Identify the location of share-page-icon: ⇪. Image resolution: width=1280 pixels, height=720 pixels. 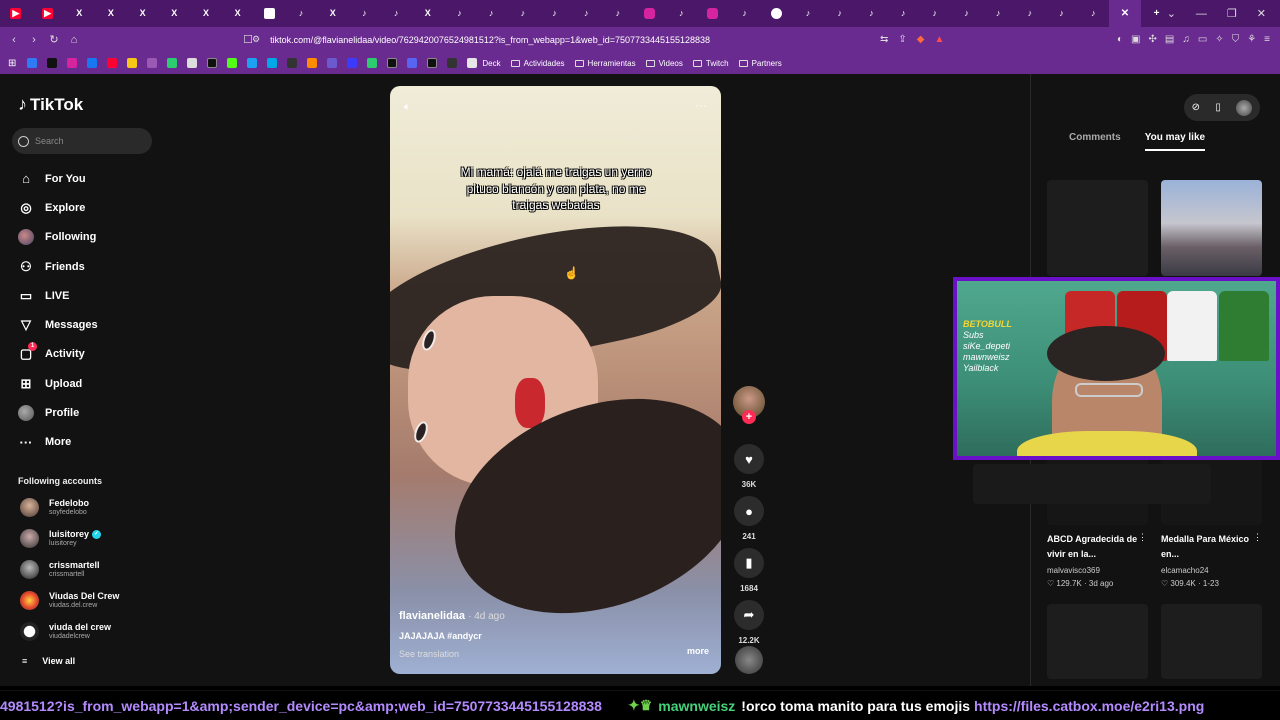
(902, 39).